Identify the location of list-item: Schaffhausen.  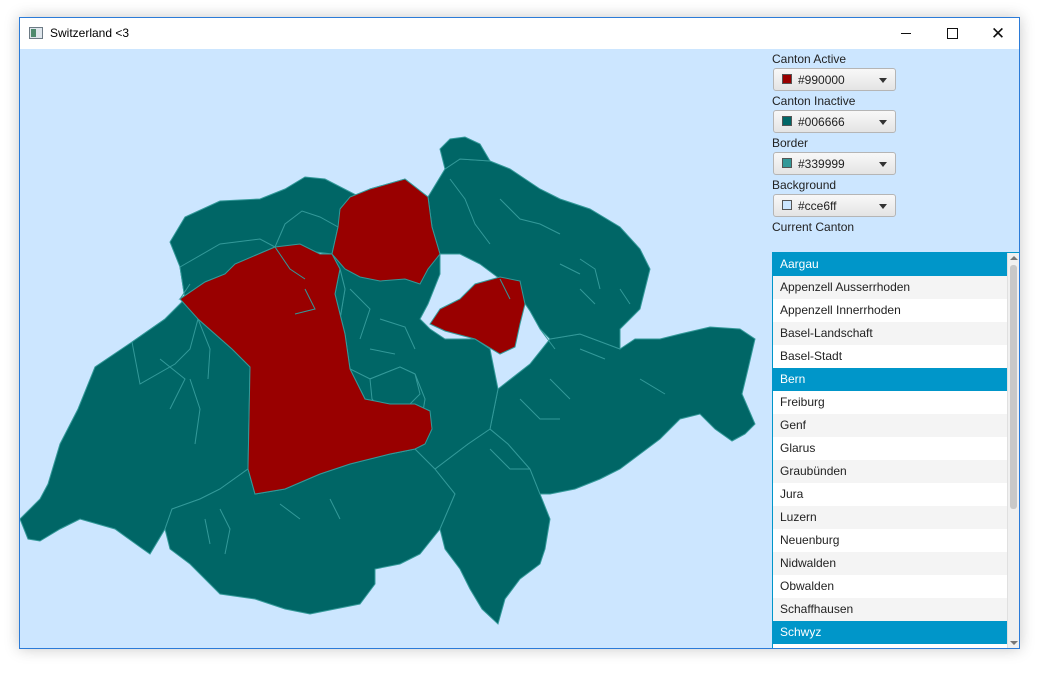
(890, 609).